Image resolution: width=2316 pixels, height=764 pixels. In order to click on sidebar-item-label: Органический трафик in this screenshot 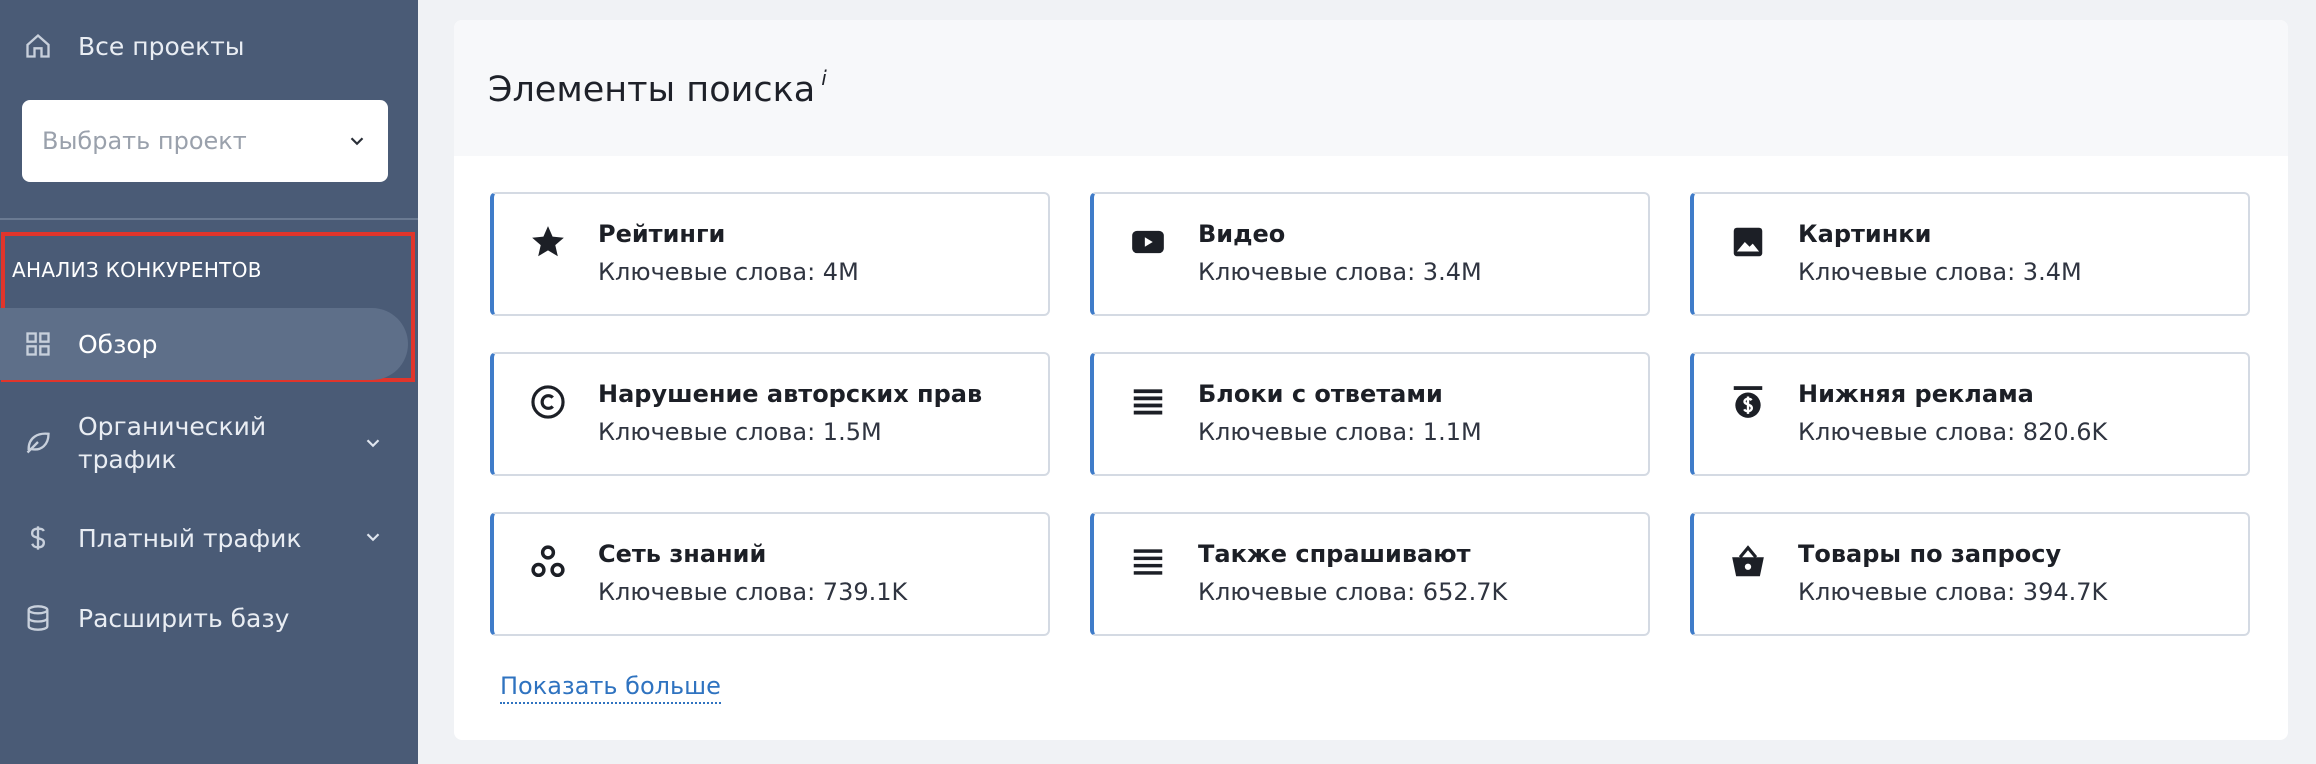, I will do `click(172, 443)`.